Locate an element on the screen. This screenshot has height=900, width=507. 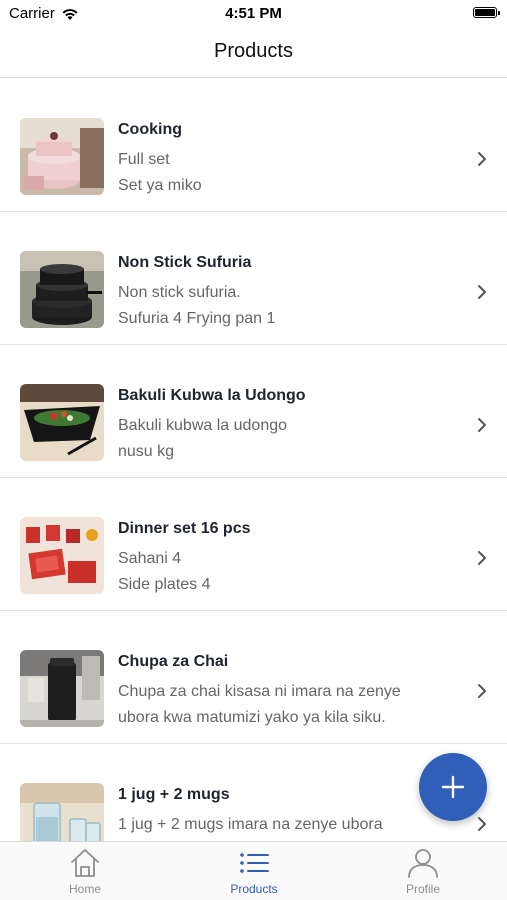
product-name: Chupa za Chai is located at coordinates (173, 661).